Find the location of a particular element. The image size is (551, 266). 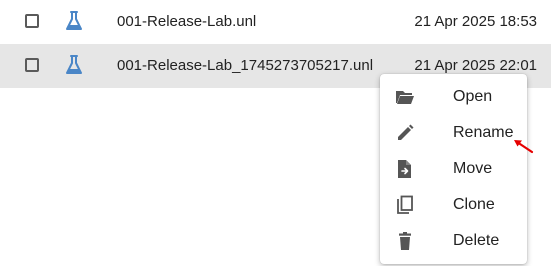

menu-item-open: Open is located at coordinates (453, 97).